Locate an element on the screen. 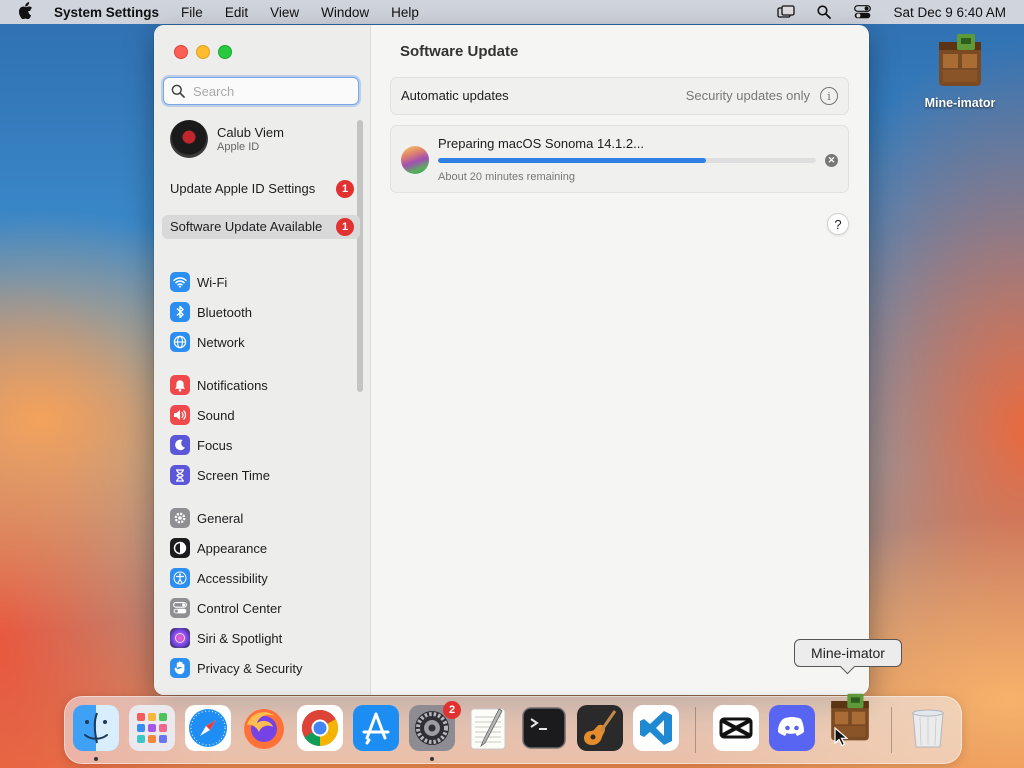 This screenshot has height=768, width=1024. mouse-cursor-icon is located at coordinates (841, 738).